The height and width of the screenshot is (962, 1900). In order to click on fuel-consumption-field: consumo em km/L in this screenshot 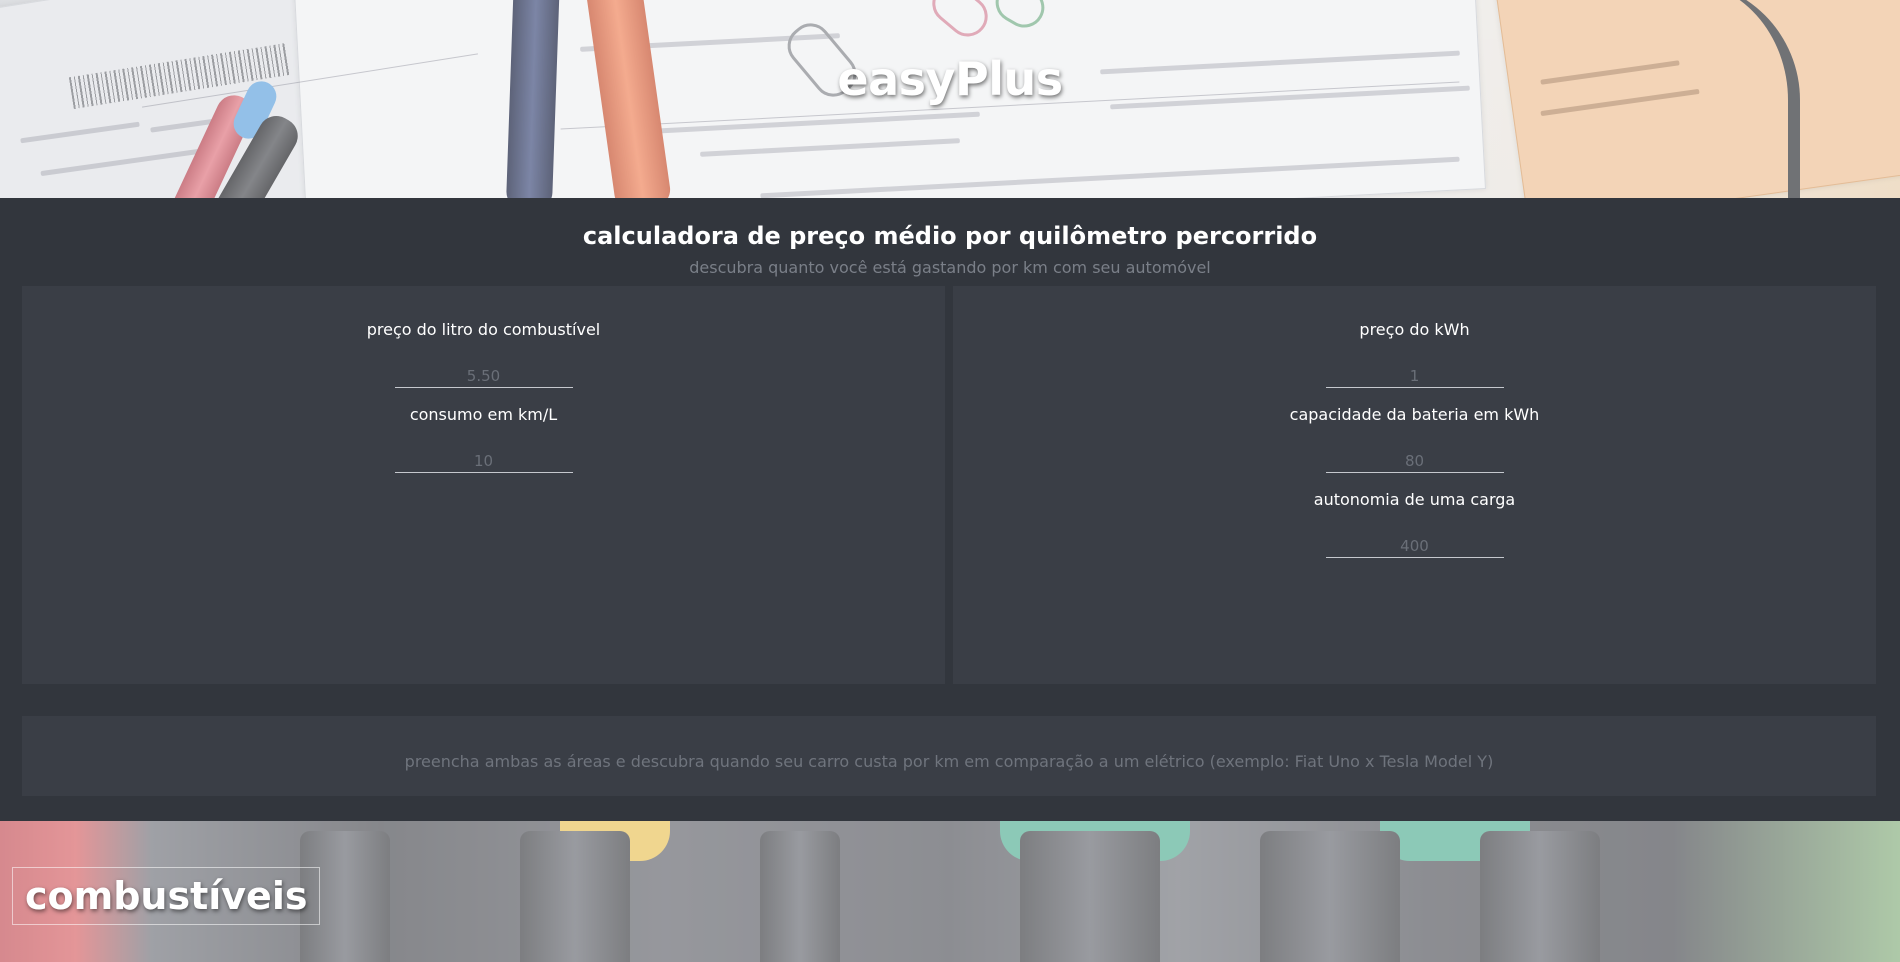, I will do `click(483, 430)`.